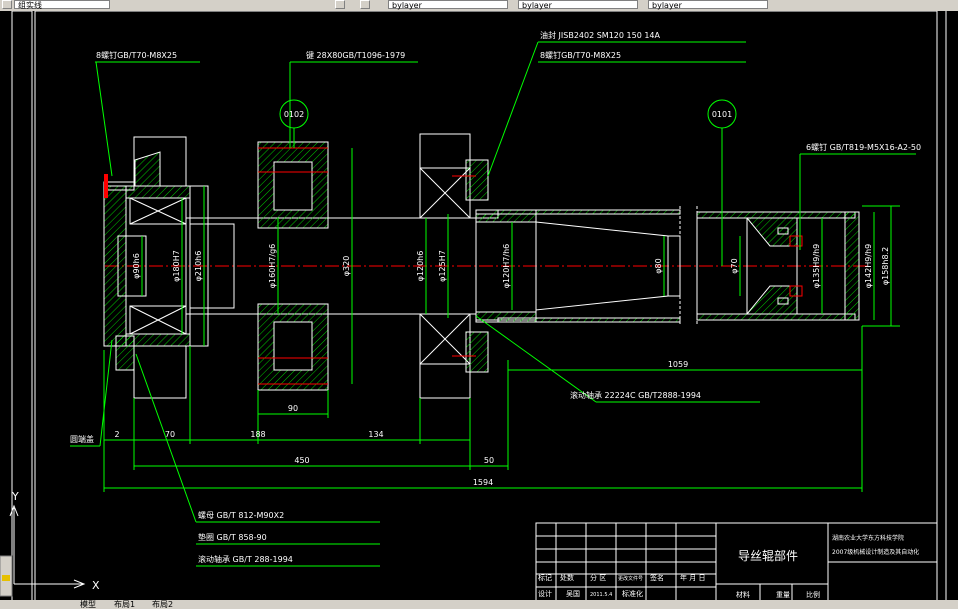  I want to click on label-bolt-left: 8螺钉GB/T70-M8X25, so click(136, 55).